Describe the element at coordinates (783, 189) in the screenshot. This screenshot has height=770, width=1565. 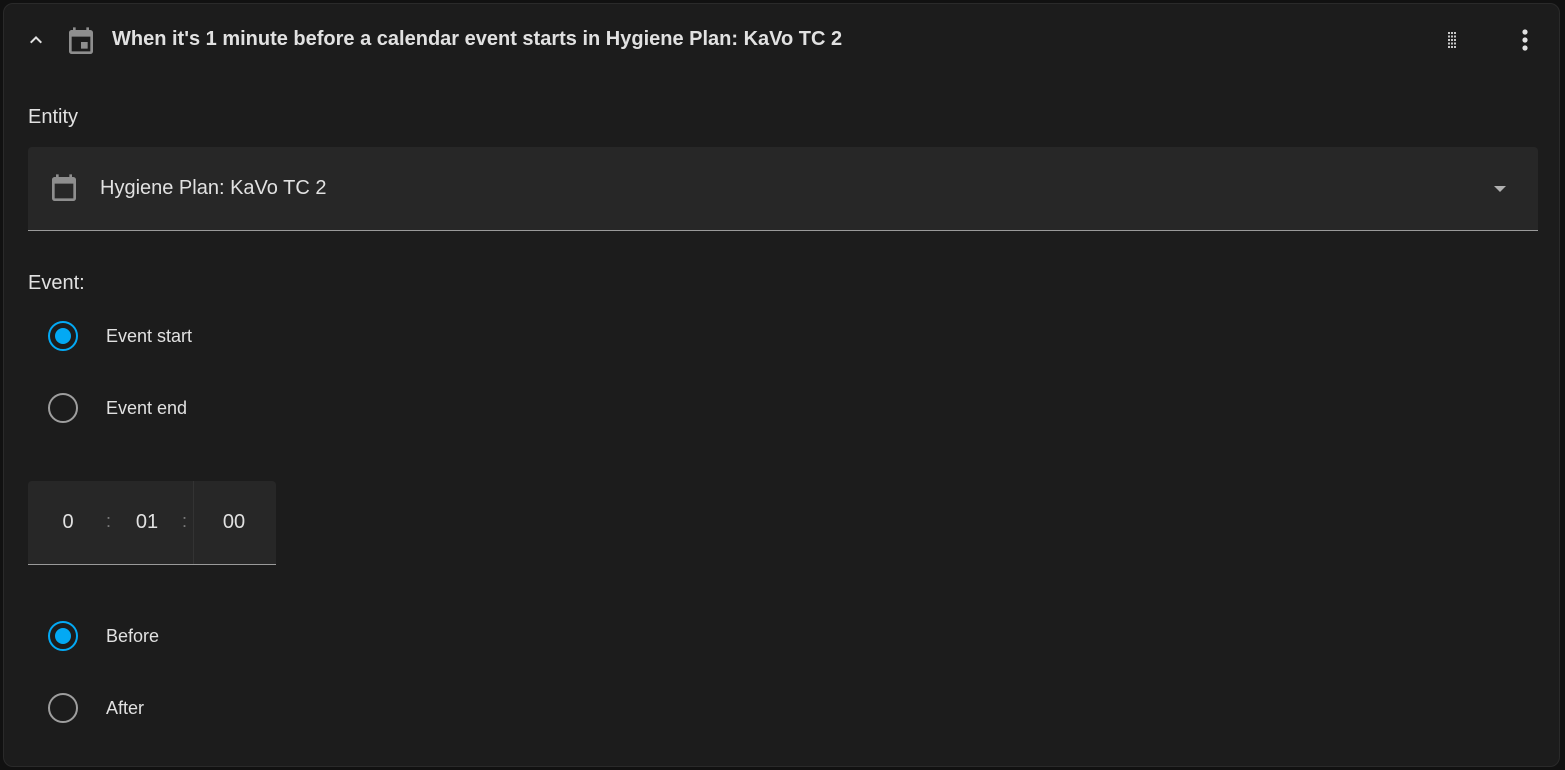
I see `entity-select: Hygiene Plan: KaVo TC 2` at that location.